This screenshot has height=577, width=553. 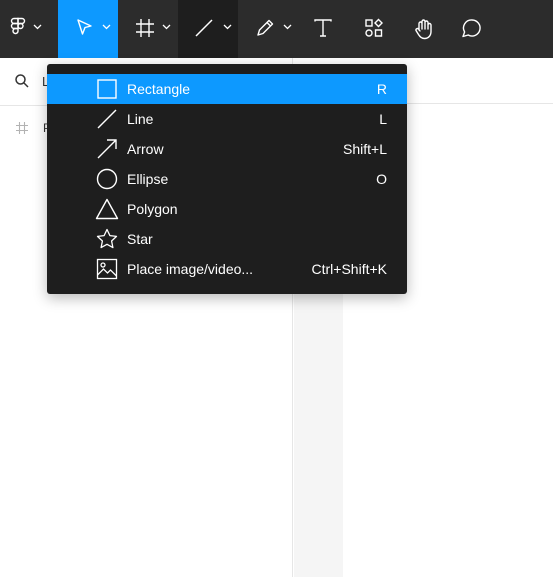 I want to click on comment-tool-button, so click(x=472, y=29).